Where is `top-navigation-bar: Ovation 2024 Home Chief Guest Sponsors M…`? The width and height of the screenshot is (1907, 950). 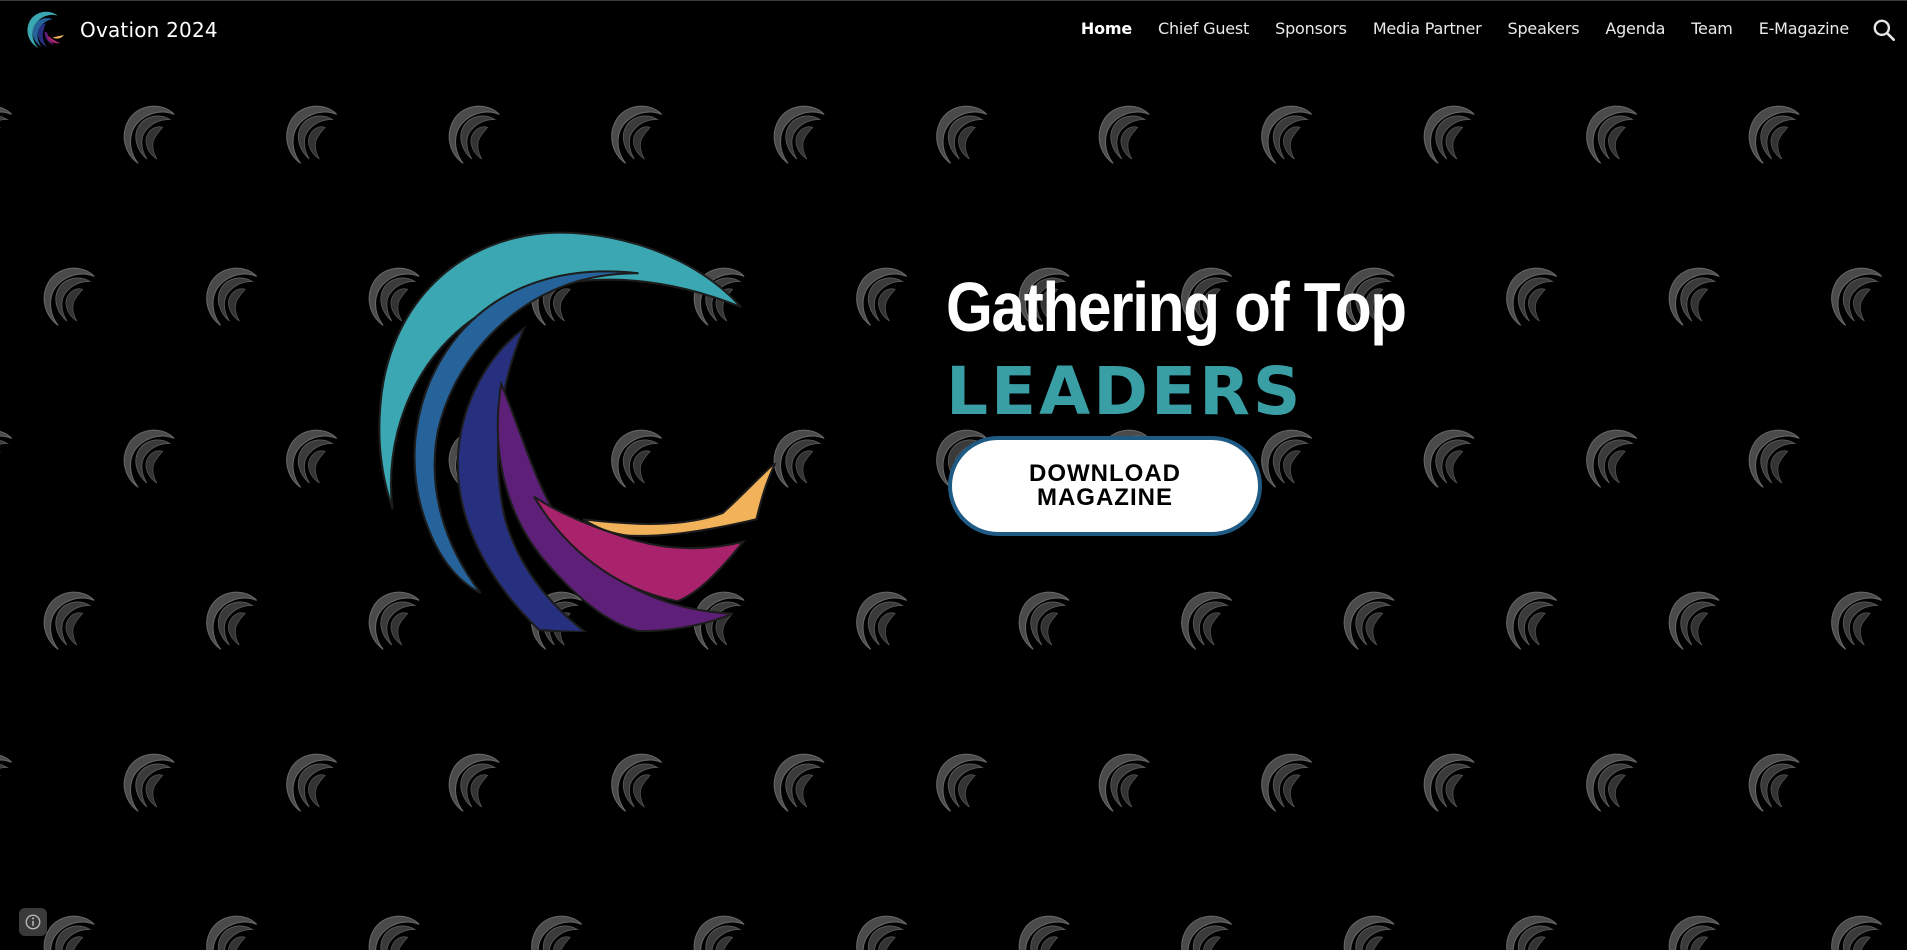 top-navigation-bar: Ovation 2024 Home Chief Guest Sponsors M… is located at coordinates (953, 29).